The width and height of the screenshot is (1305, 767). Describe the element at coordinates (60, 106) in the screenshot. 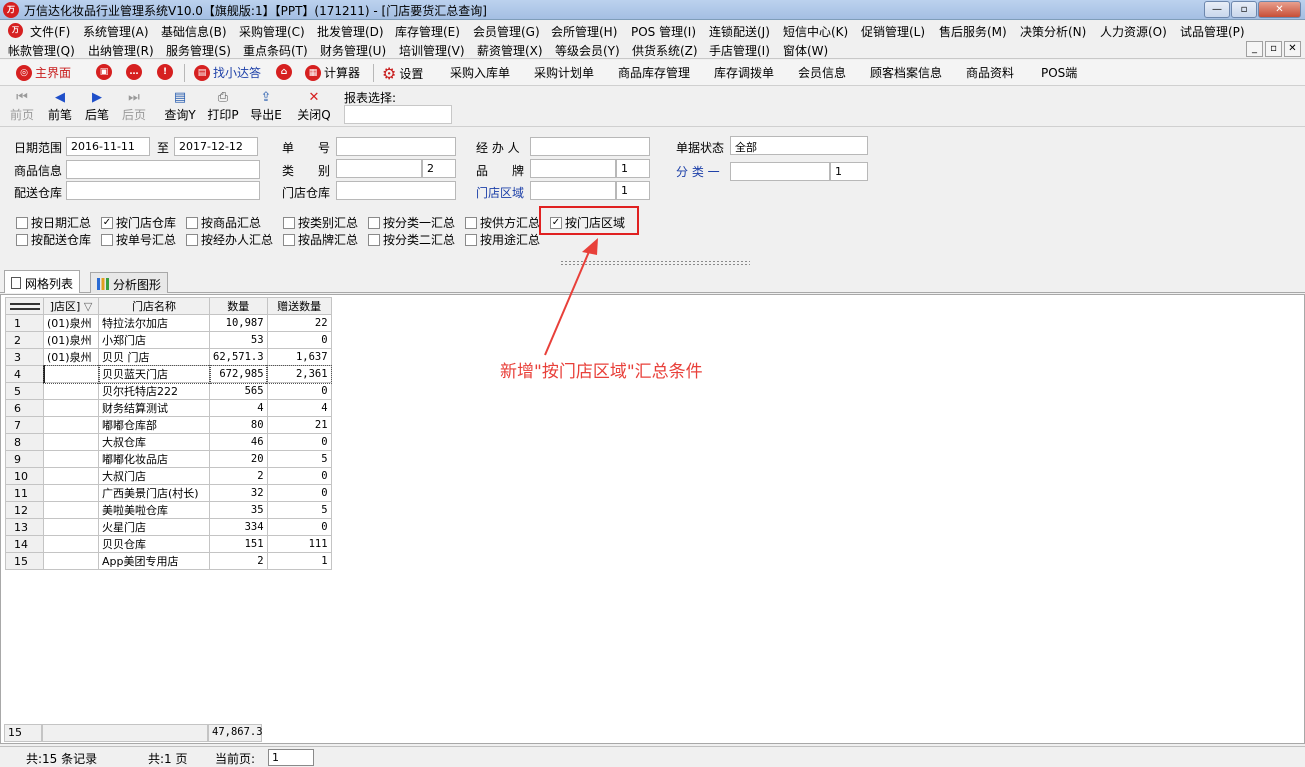

I see `prev-record-button: ◀ 前笔` at that location.